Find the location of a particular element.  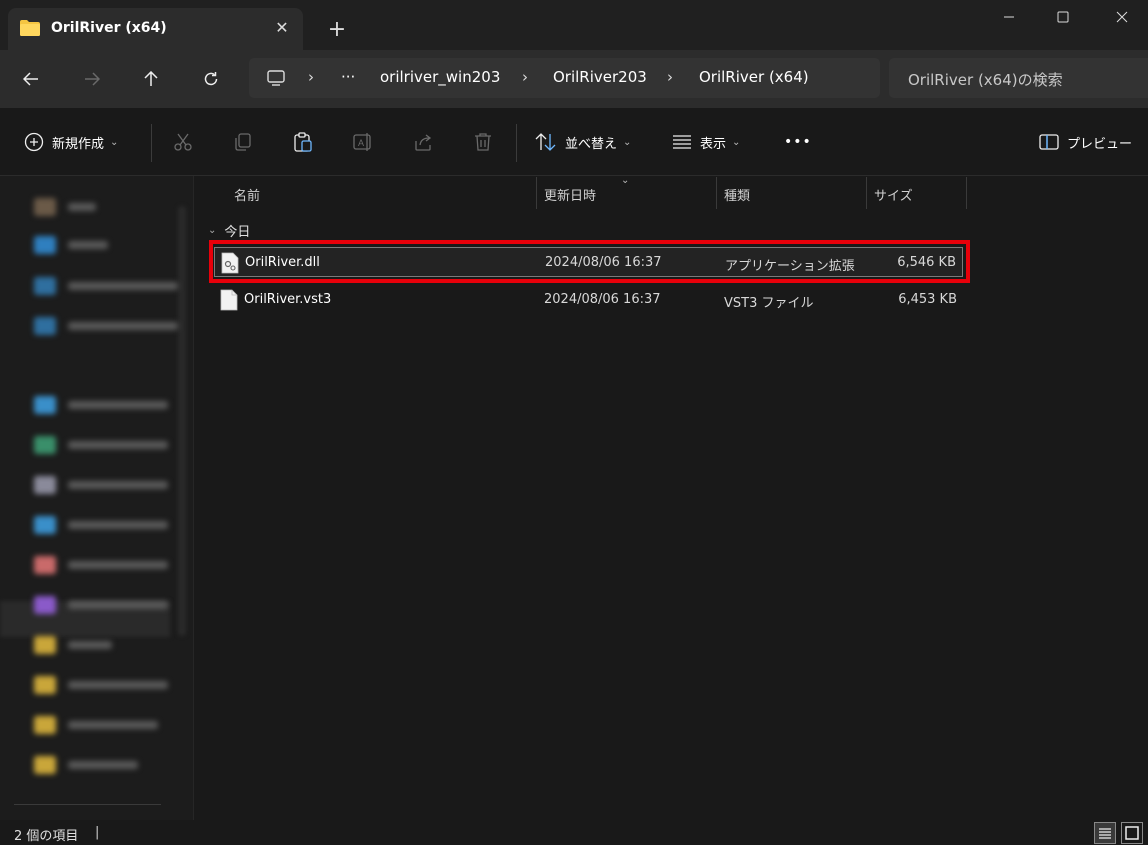

file-name: OrilRiver.vst3 is located at coordinates (288, 299).